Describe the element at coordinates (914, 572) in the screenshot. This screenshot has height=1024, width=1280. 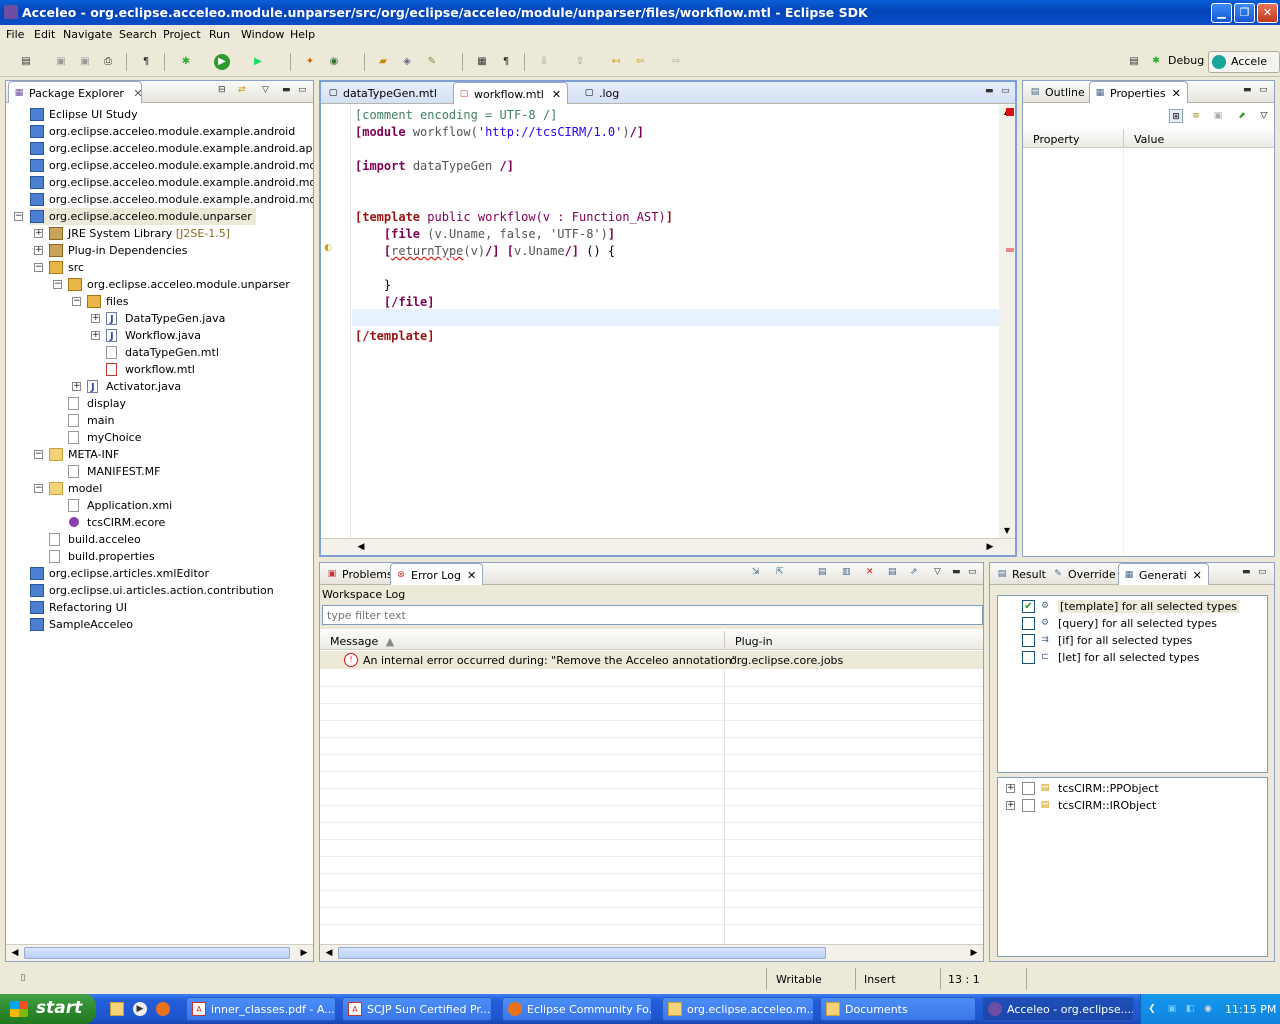
I see `restore-log-icon: ⇗` at that location.